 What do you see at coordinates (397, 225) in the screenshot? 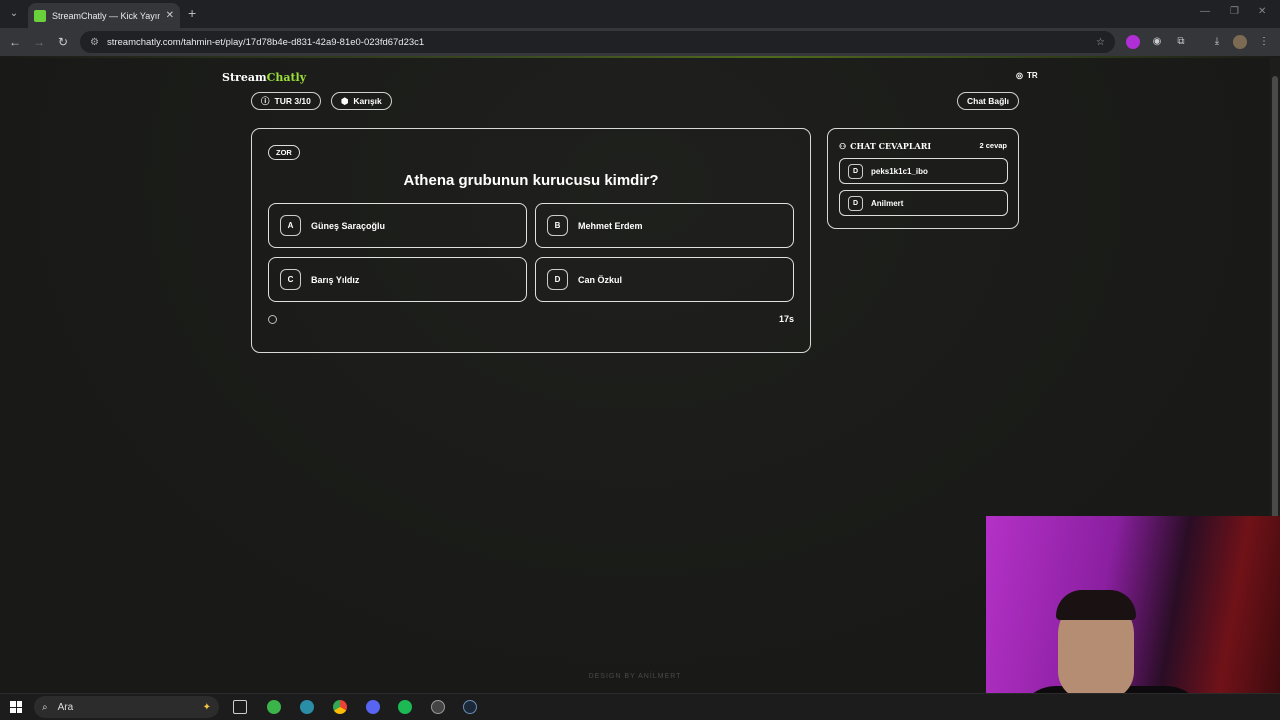
I see `option-a-button: A Güneş Saraçoğlu` at bounding box center [397, 225].